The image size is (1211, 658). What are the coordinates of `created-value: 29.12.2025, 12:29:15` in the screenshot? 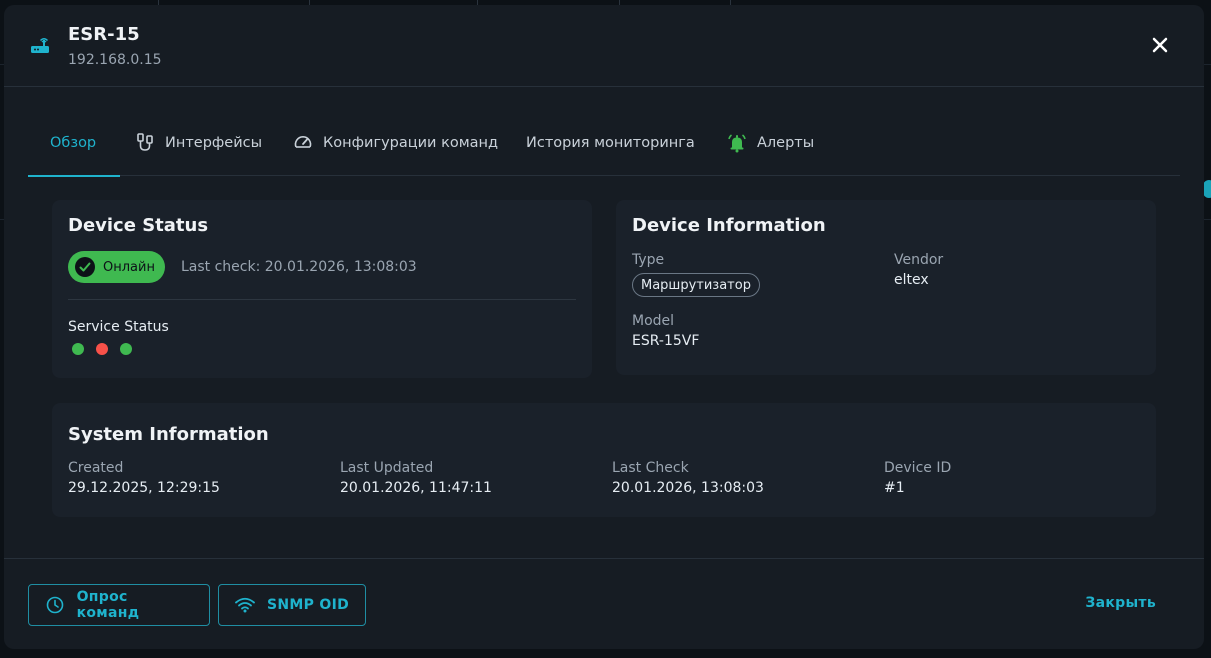 It's located at (144, 488).